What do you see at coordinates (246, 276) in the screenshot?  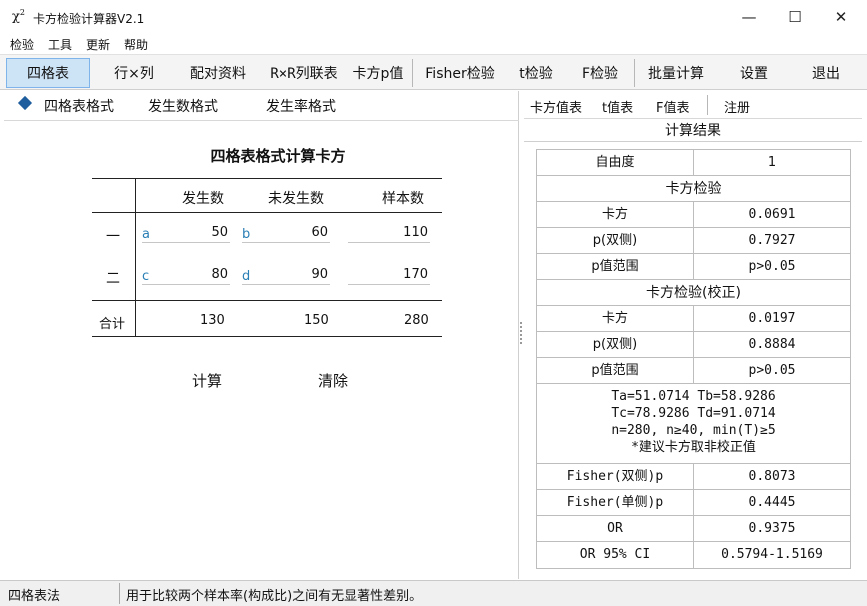 I see `cell-letter: d` at bounding box center [246, 276].